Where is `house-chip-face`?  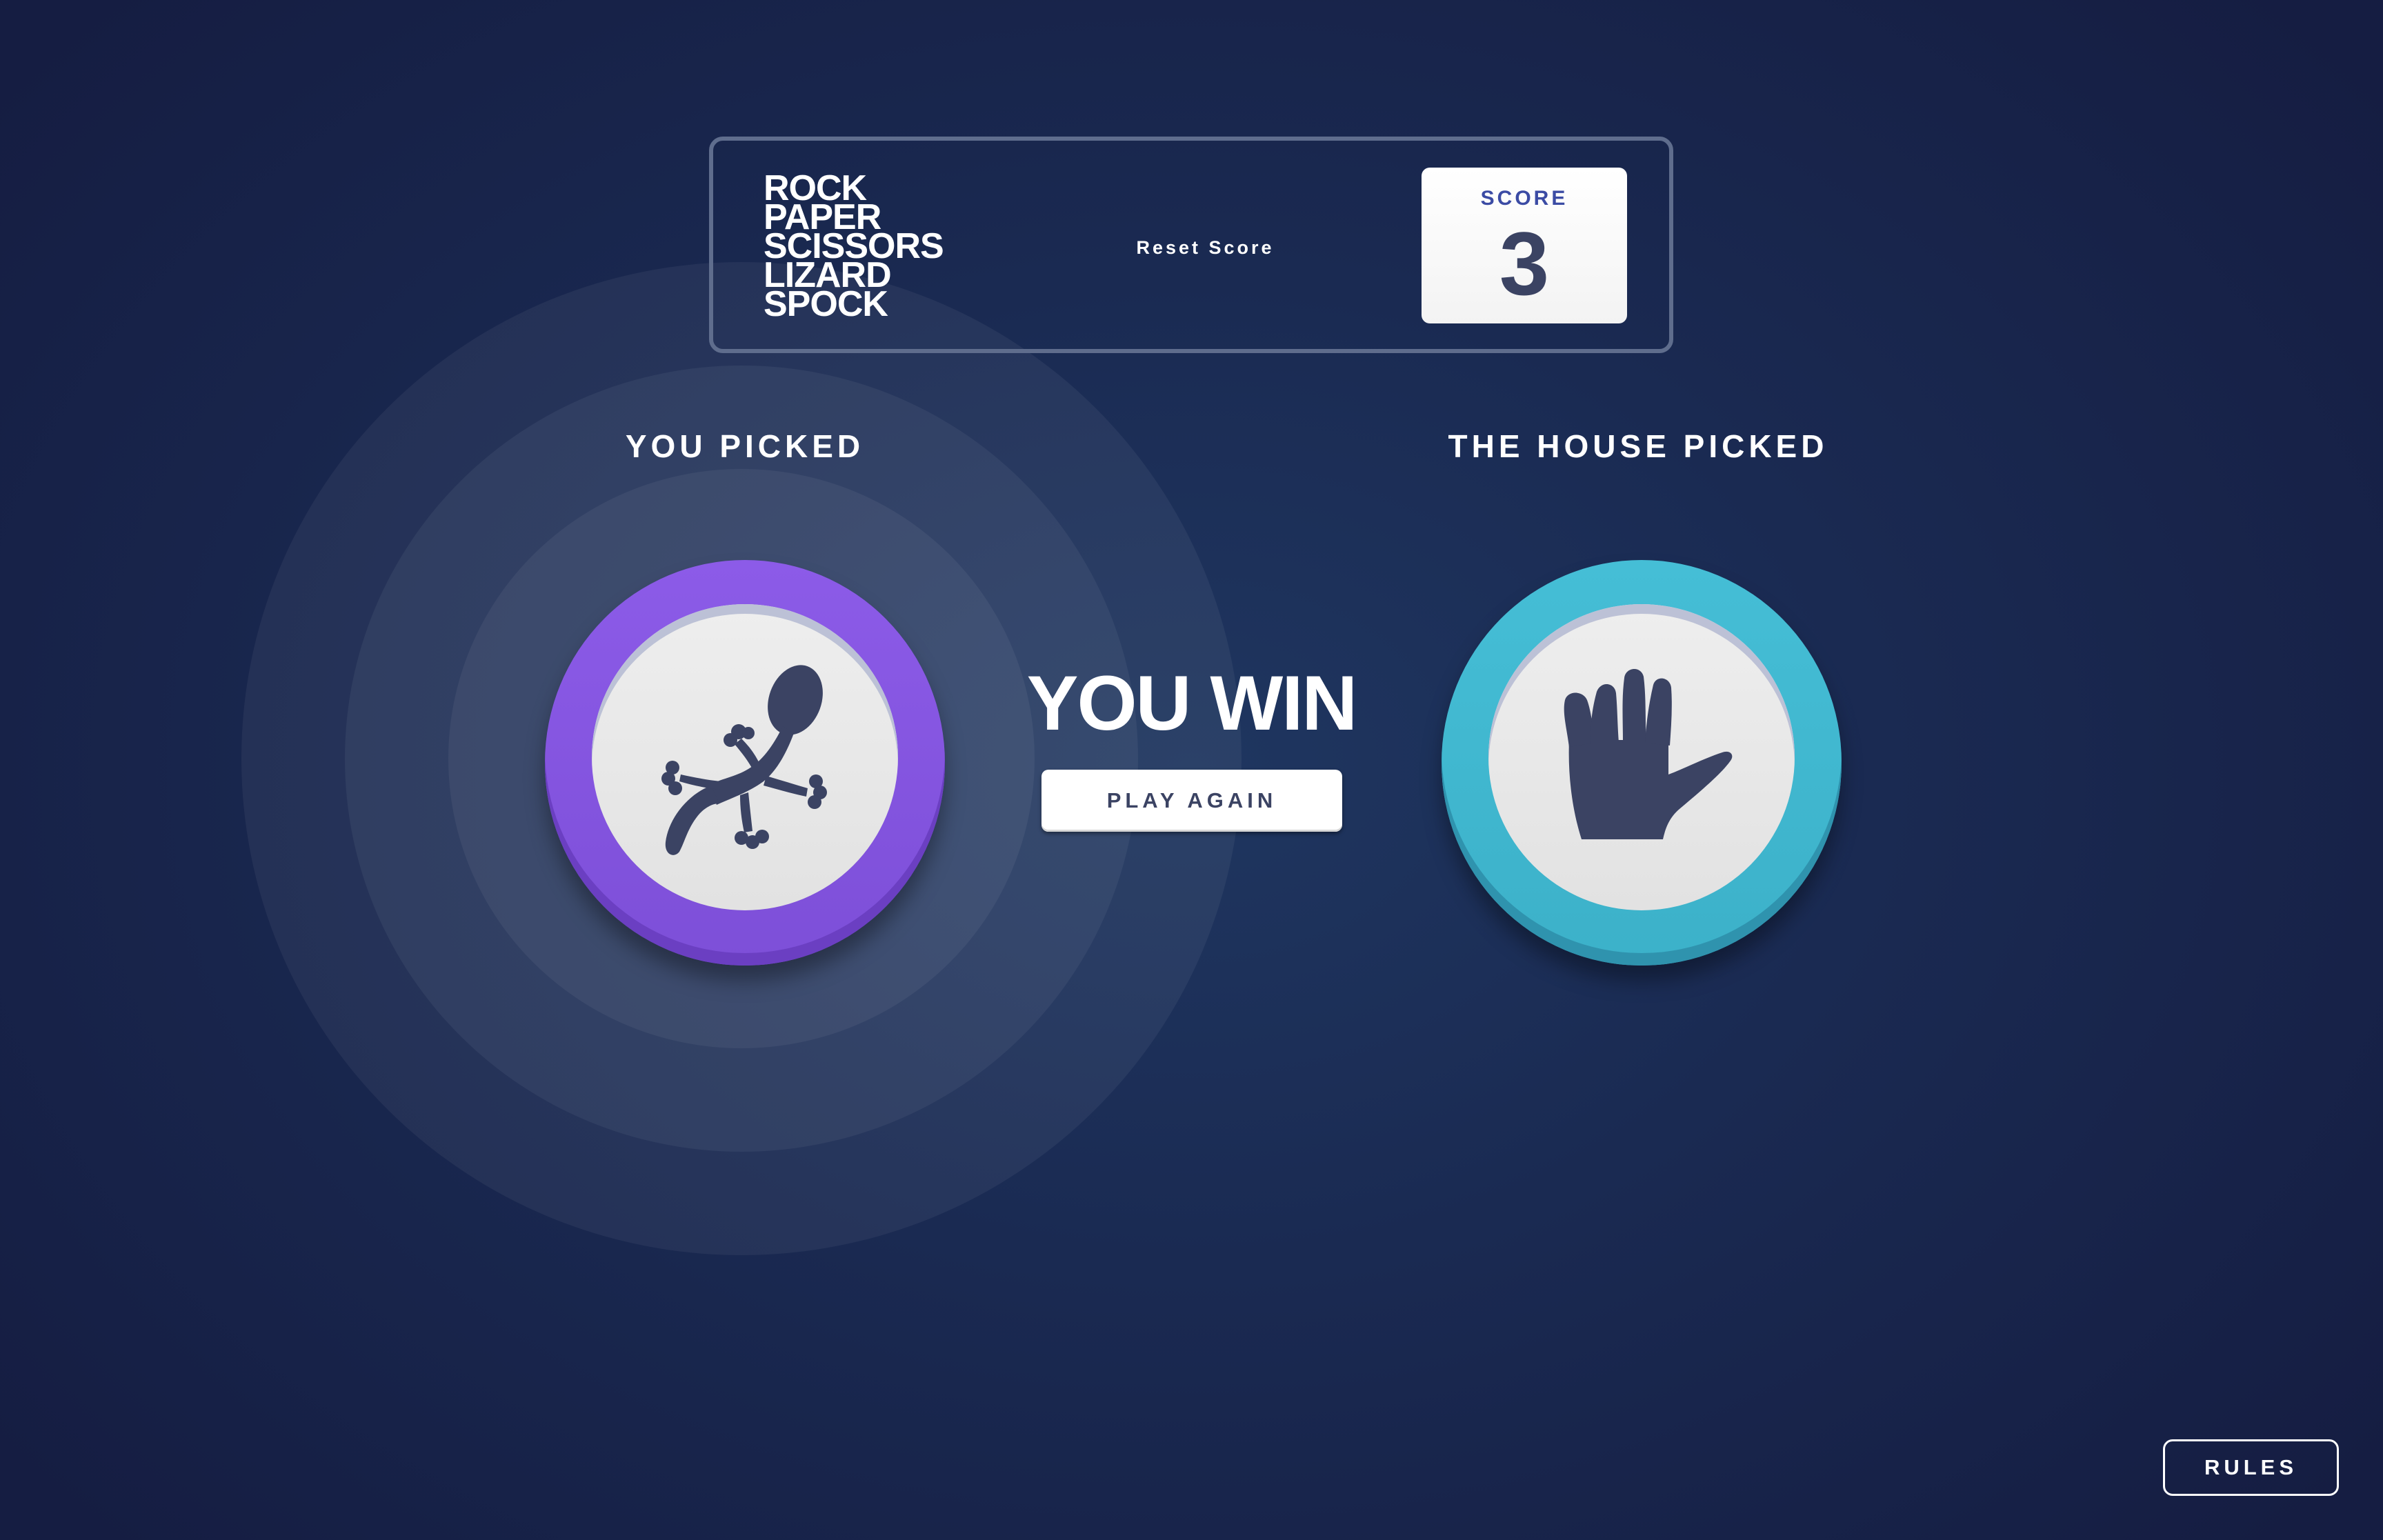
house-chip-face is located at coordinates (1641, 757).